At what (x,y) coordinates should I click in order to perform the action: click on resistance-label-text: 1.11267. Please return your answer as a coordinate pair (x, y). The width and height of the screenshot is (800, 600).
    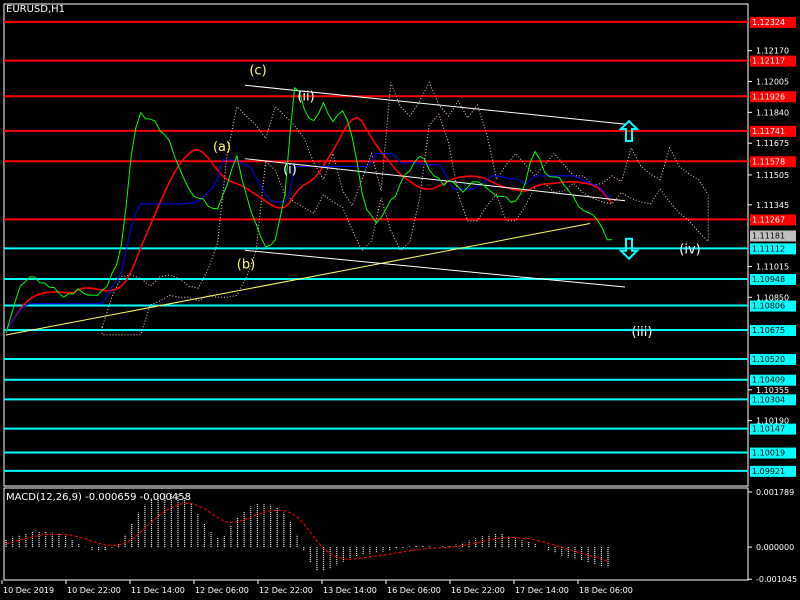
    Looking at the image, I should click on (768, 219).